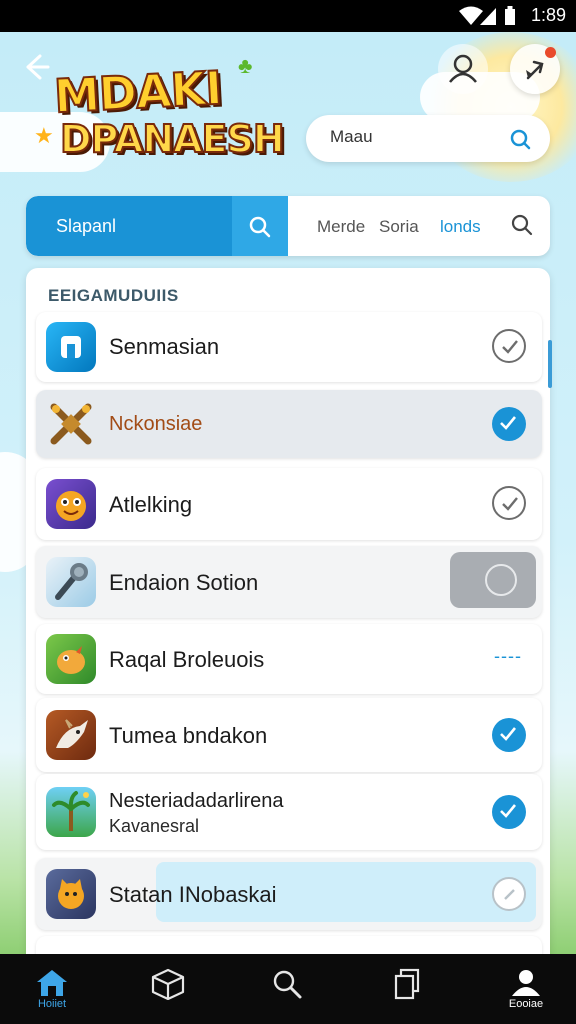 Image resolution: width=576 pixels, height=1024 pixels. I want to click on profile-button, so click(463, 69).